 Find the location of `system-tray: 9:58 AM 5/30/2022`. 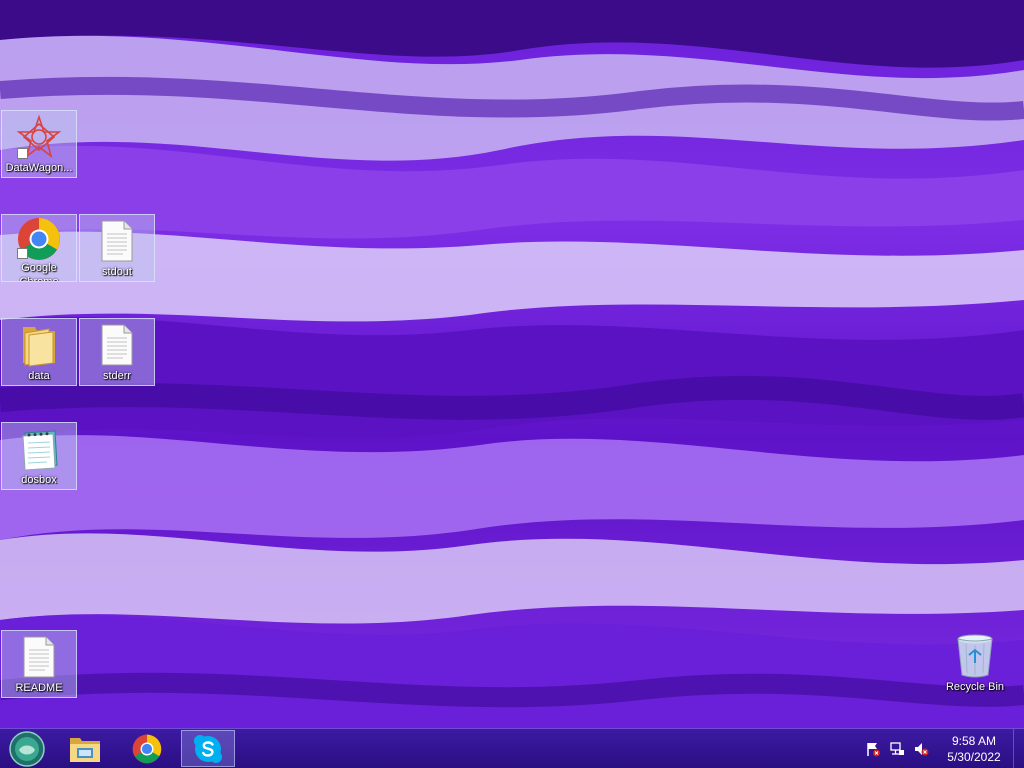

system-tray: 9:58 AM 5/30/2022 is located at coordinates (942, 748).